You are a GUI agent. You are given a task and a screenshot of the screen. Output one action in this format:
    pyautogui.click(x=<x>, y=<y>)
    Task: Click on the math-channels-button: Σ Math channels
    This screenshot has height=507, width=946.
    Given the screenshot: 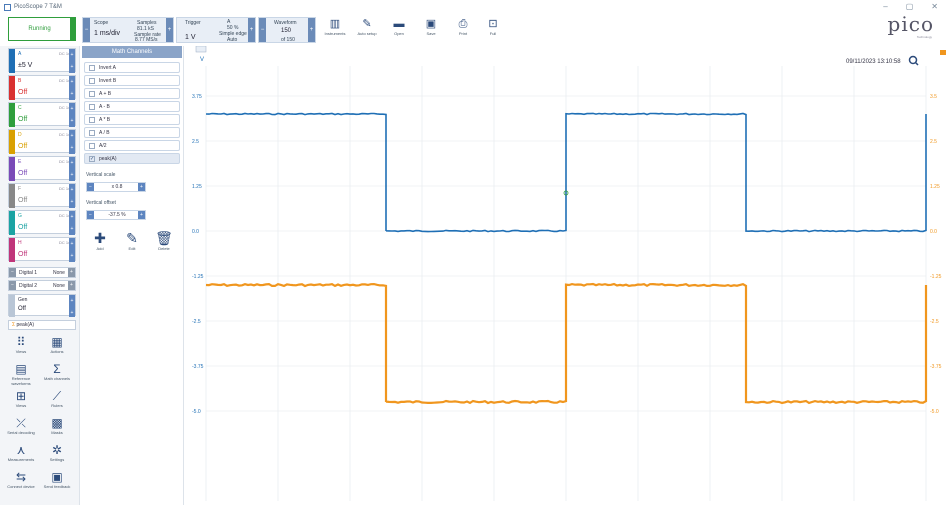 What is the action you would take?
    pyautogui.click(x=57, y=371)
    